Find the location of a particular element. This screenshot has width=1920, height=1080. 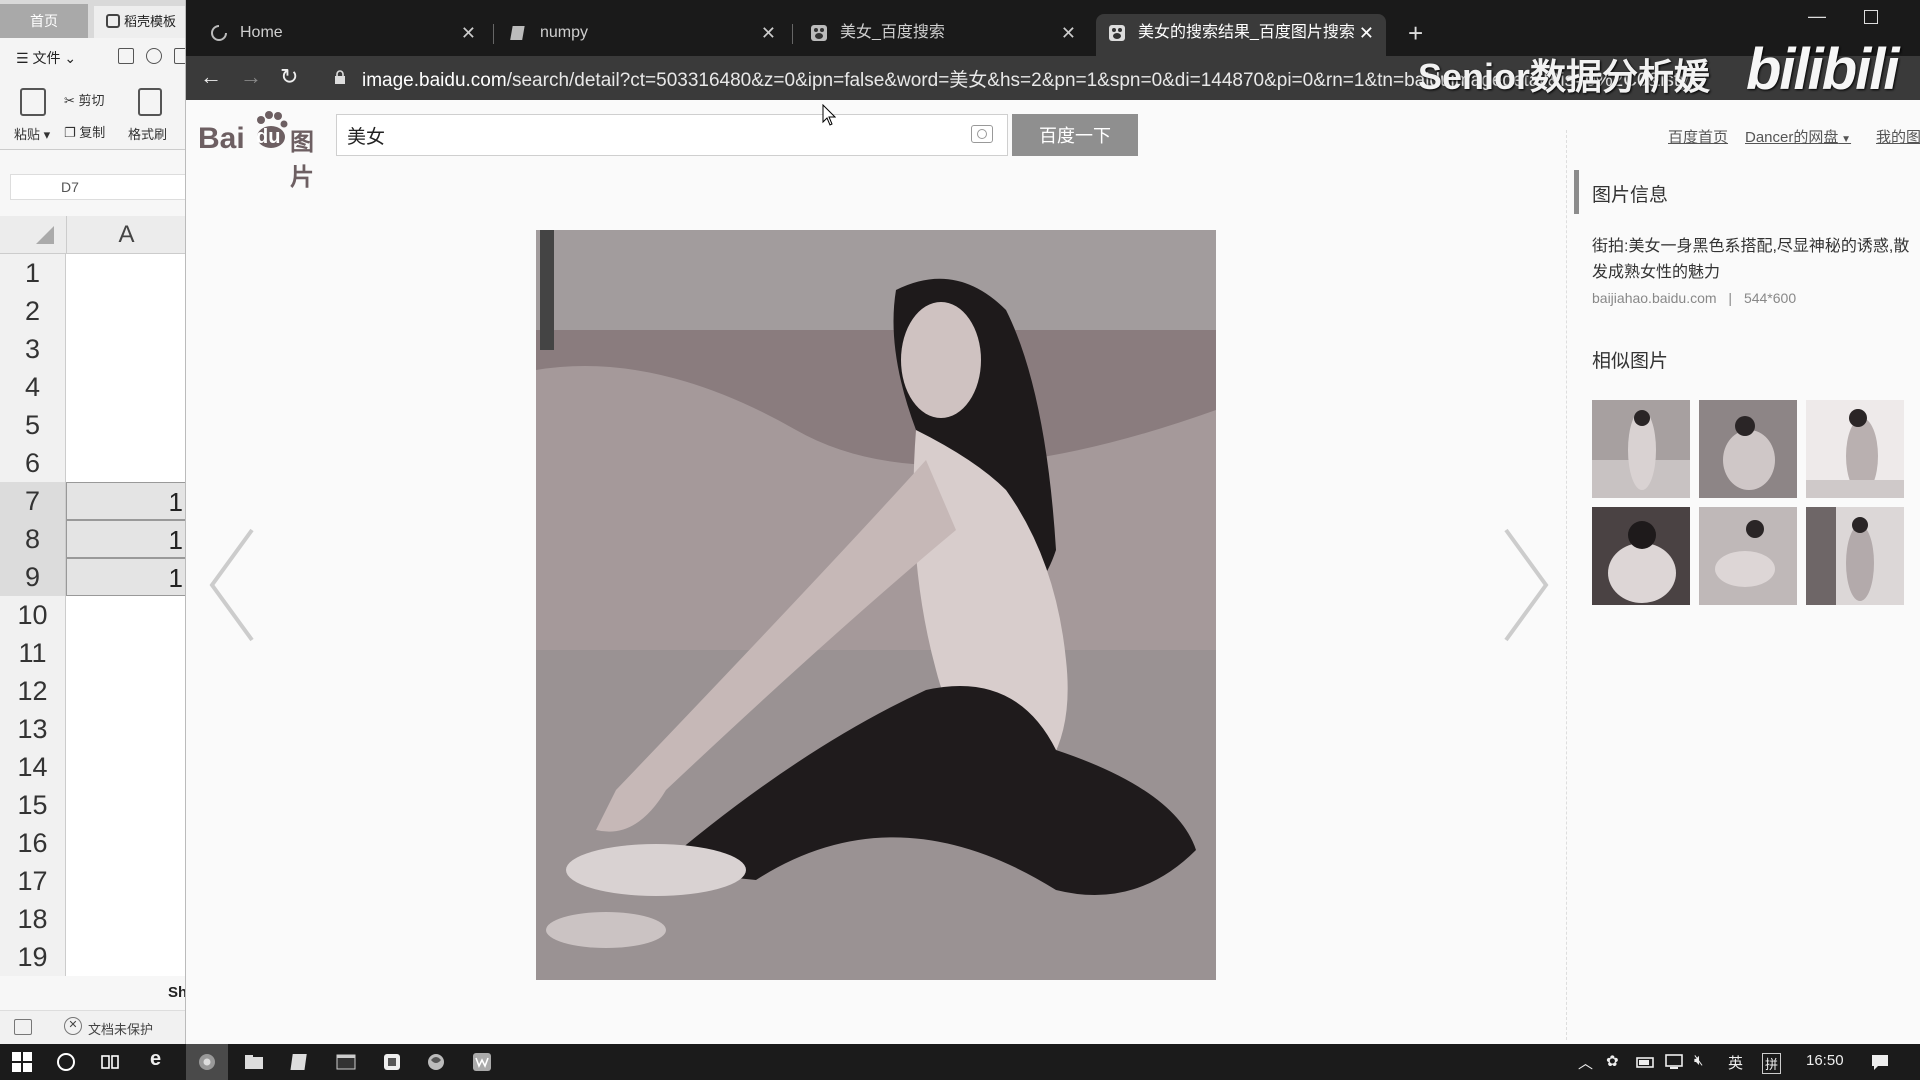

sheet-tab: Sh is located at coordinates (176, 992).